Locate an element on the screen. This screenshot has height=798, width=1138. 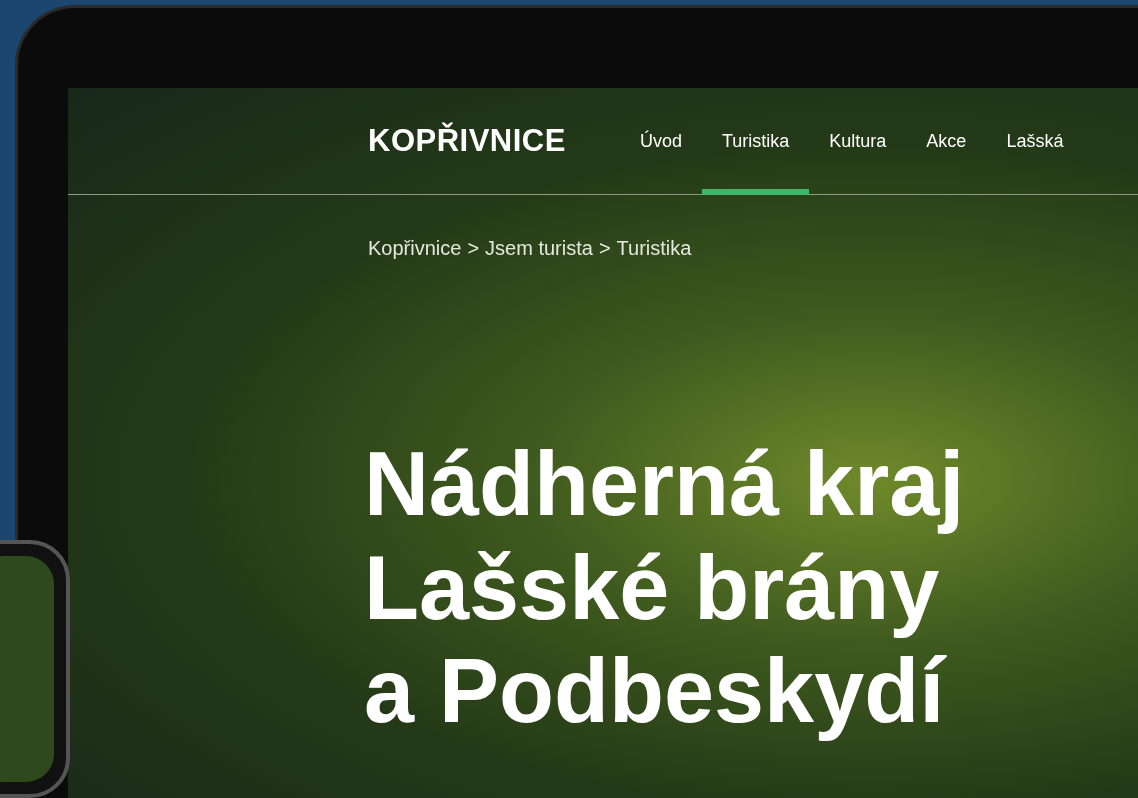
nav-link: Kultura is located at coordinates (858, 141).